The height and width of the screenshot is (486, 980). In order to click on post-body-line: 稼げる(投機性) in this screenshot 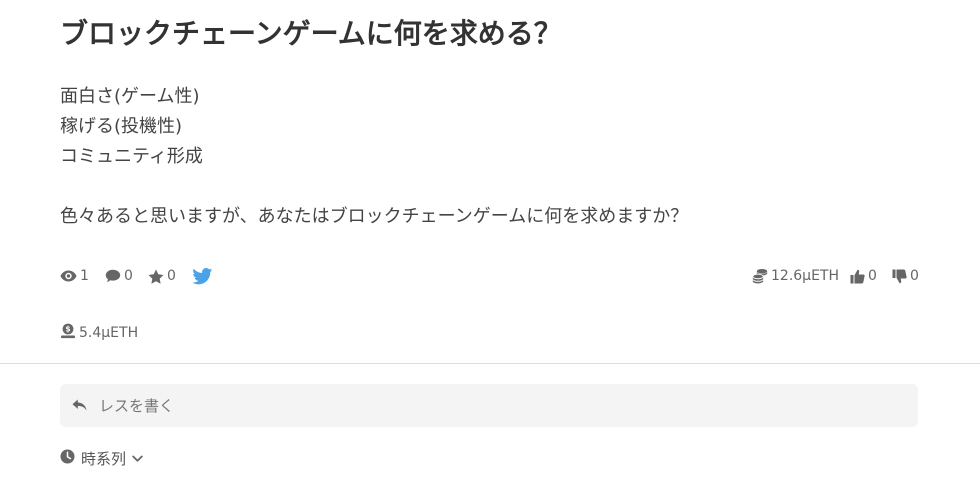, I will do `click(121, 126)`.